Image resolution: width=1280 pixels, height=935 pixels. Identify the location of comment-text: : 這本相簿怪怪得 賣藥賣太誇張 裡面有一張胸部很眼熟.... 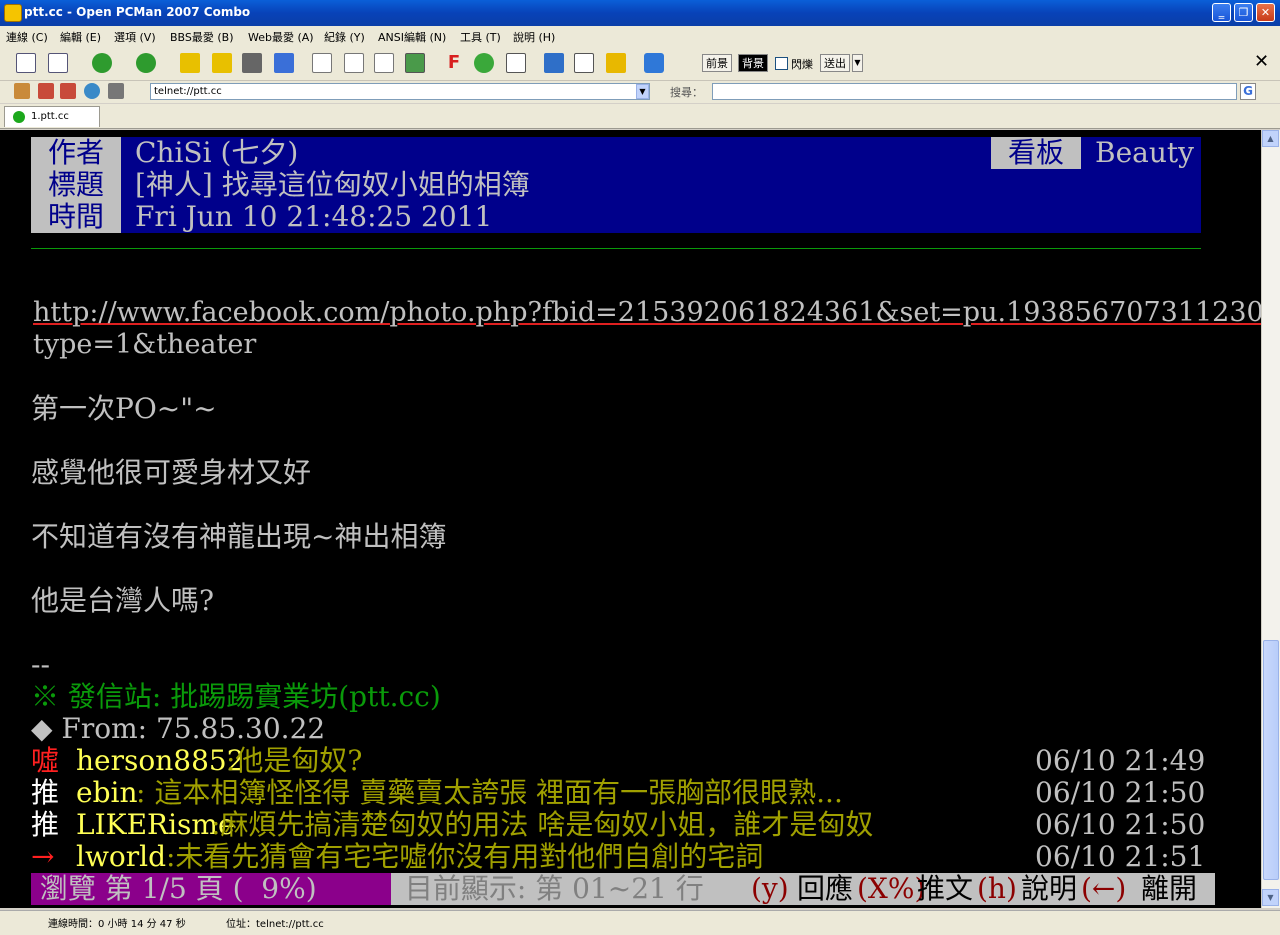
(489, 792).